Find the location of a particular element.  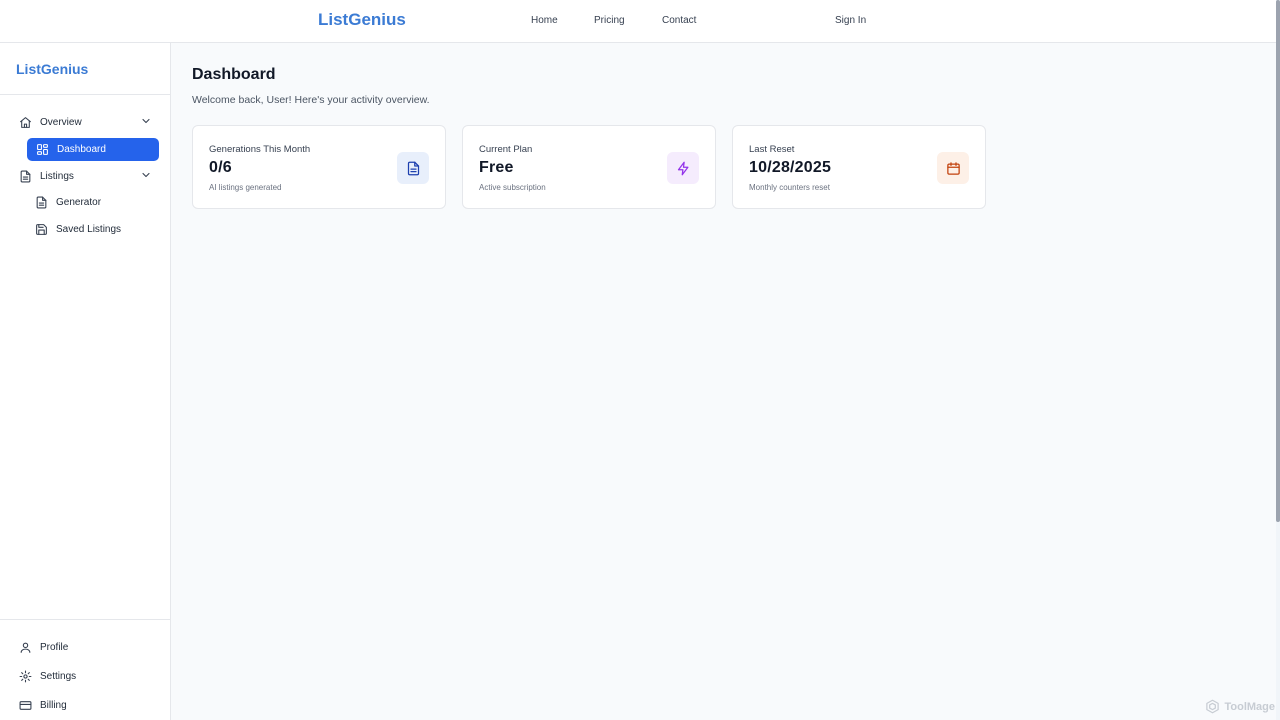

sidebar-item-label: Billing is located at coordinates (53, 705).